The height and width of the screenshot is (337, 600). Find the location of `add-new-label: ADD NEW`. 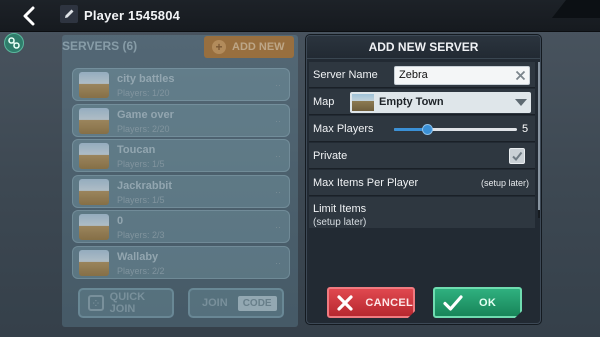

add-new-label: ADD NEW is located at coordinates (258, 47).